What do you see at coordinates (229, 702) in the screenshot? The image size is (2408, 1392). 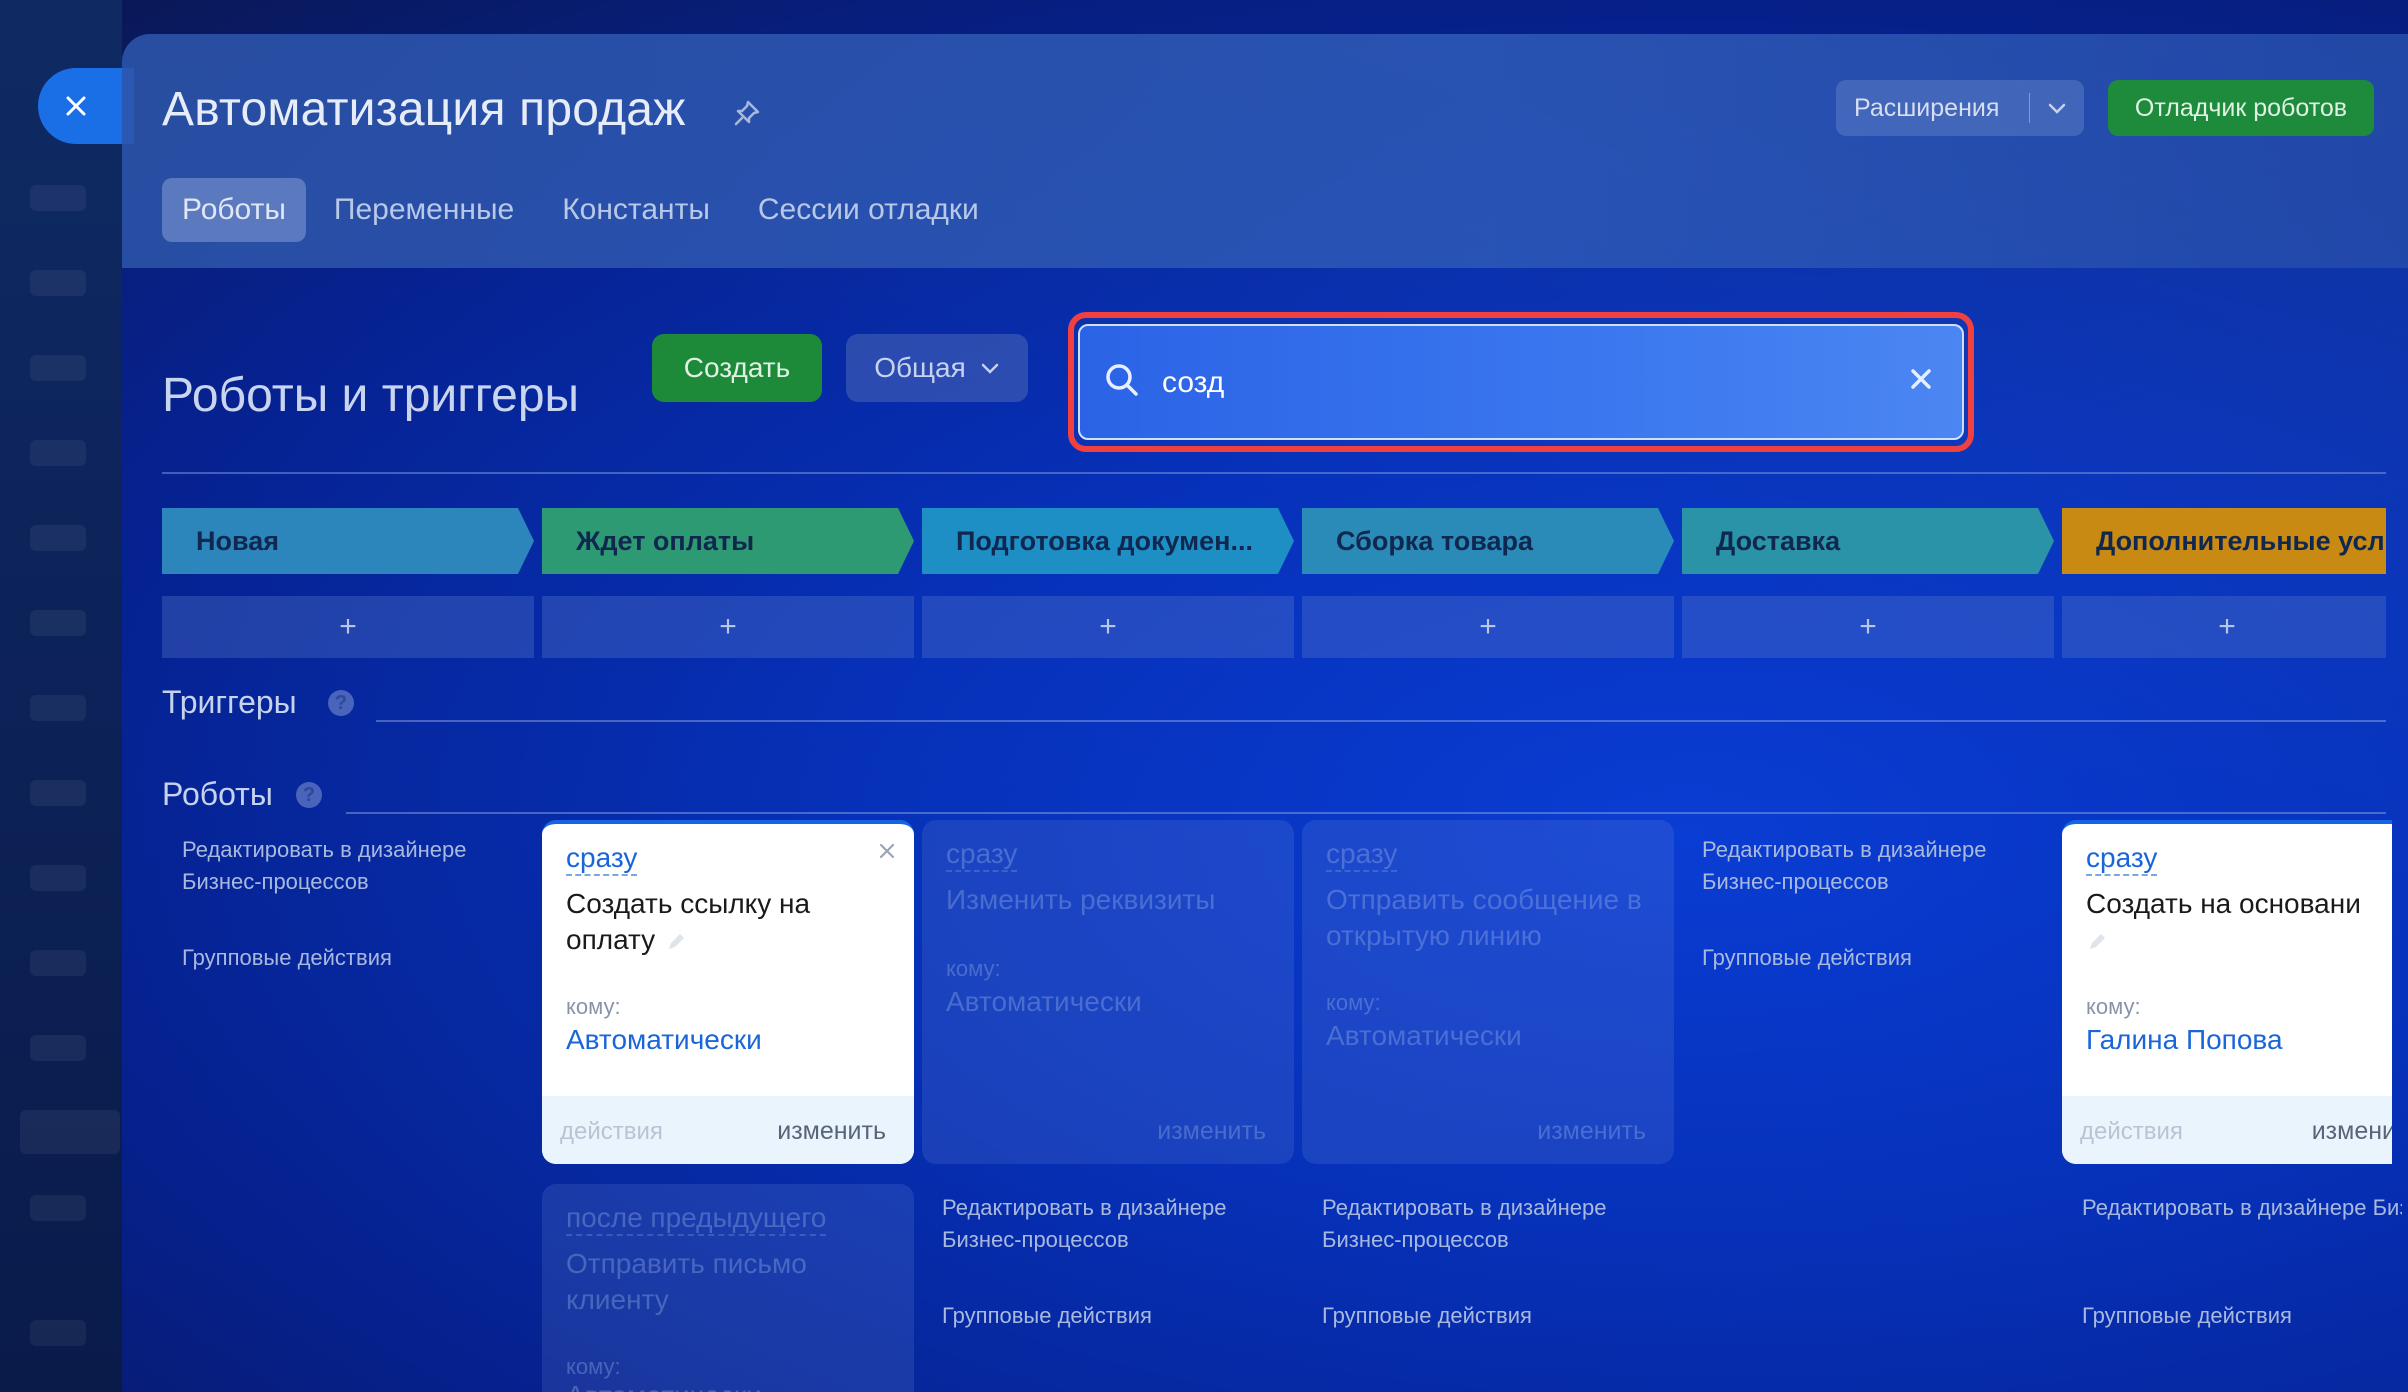 I see `triggers-heading: Триггеры` at bounding box center [229, 702].